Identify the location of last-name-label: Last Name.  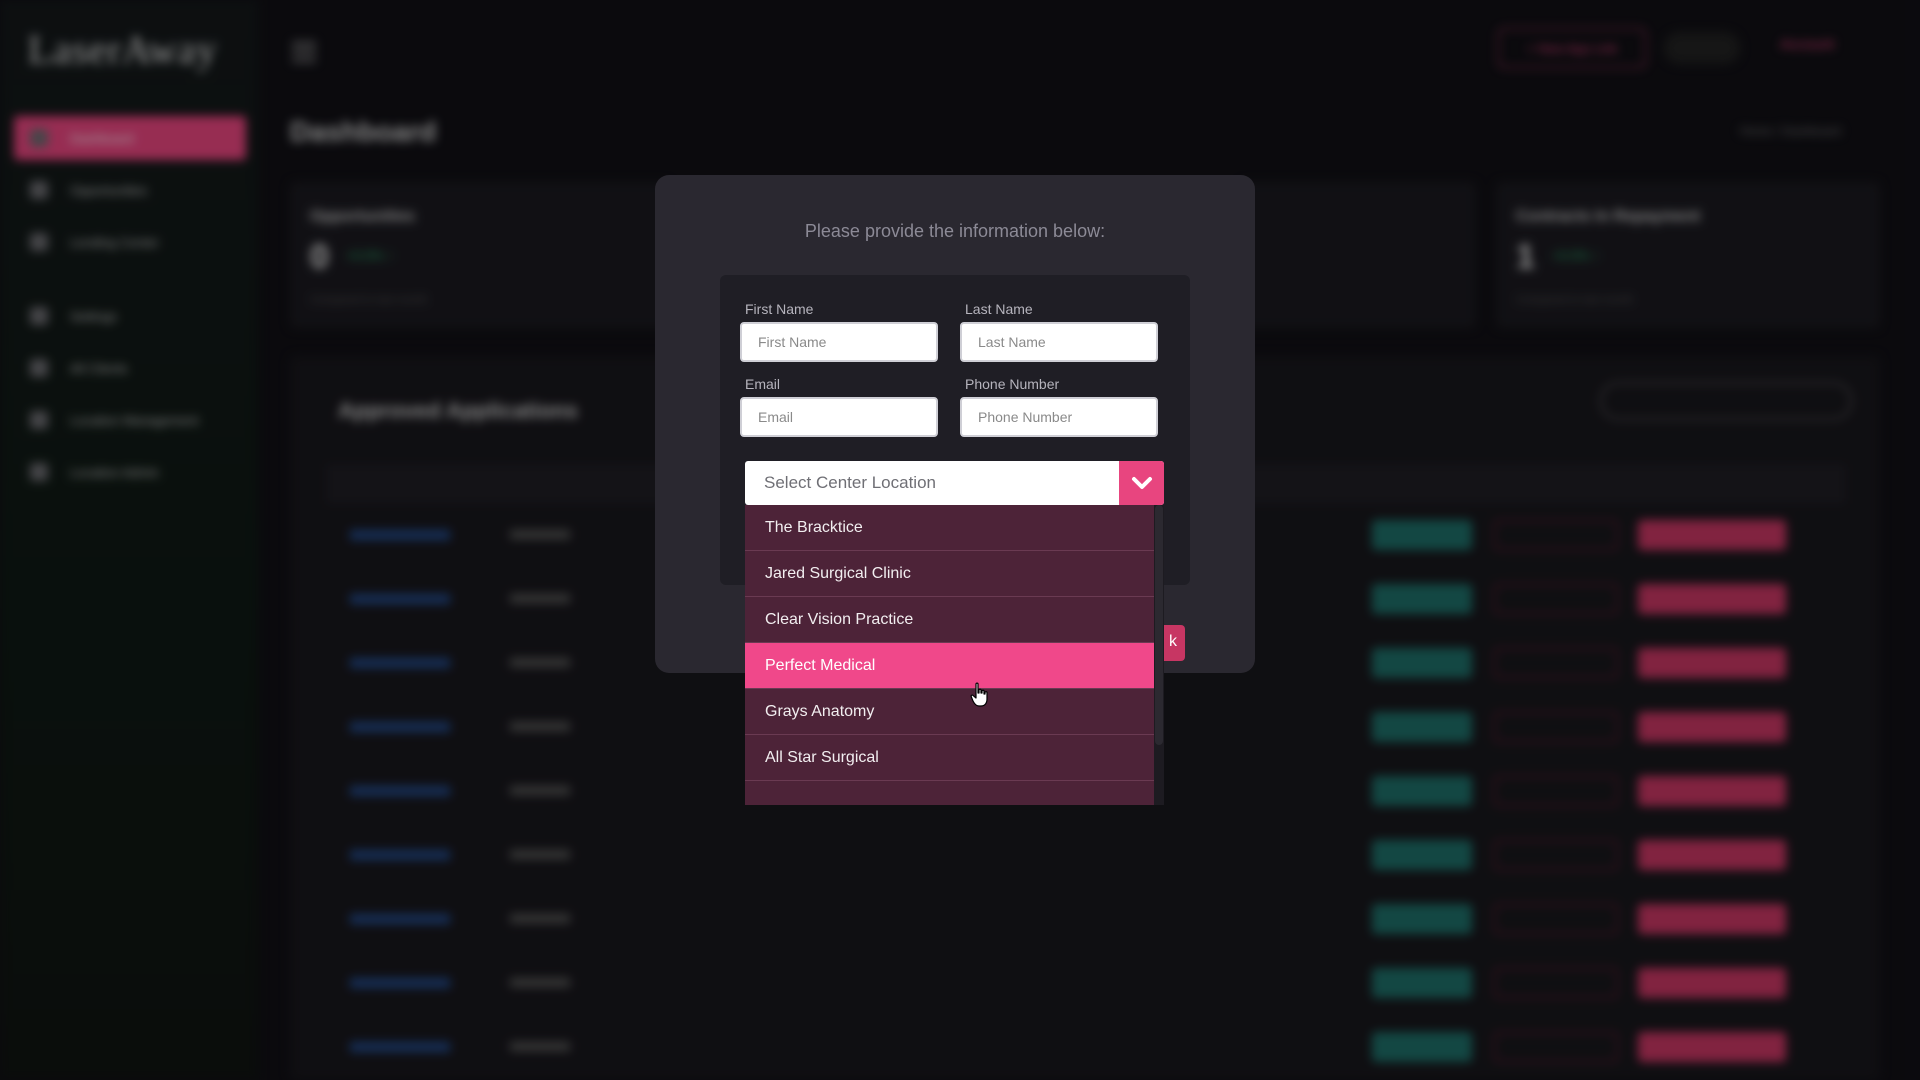
(999, 309).